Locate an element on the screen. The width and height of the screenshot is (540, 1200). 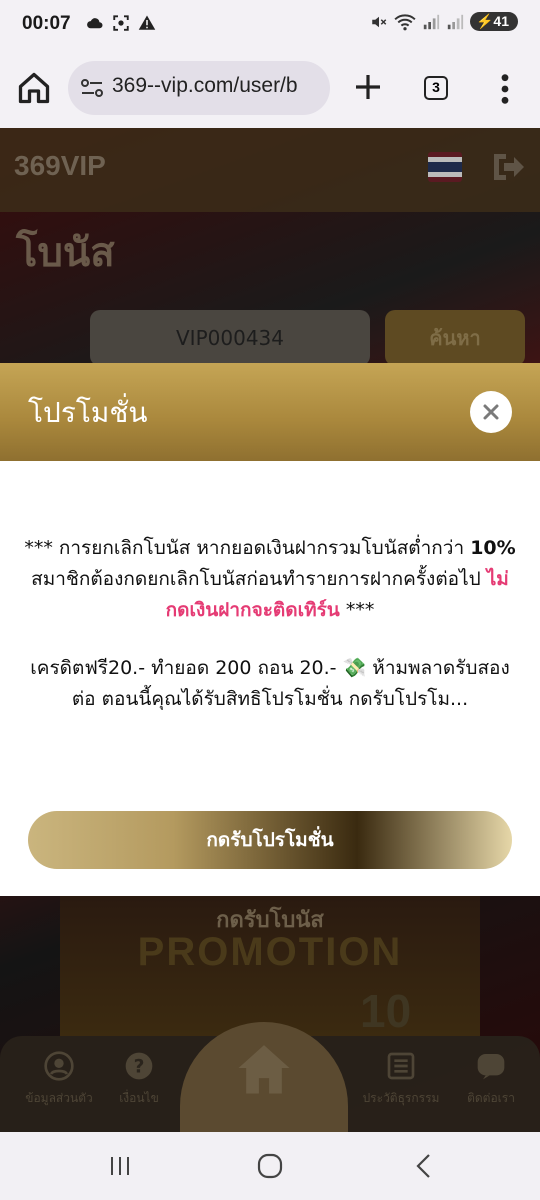
banner-title: PROMOTION is located at coordinates (270, 952).